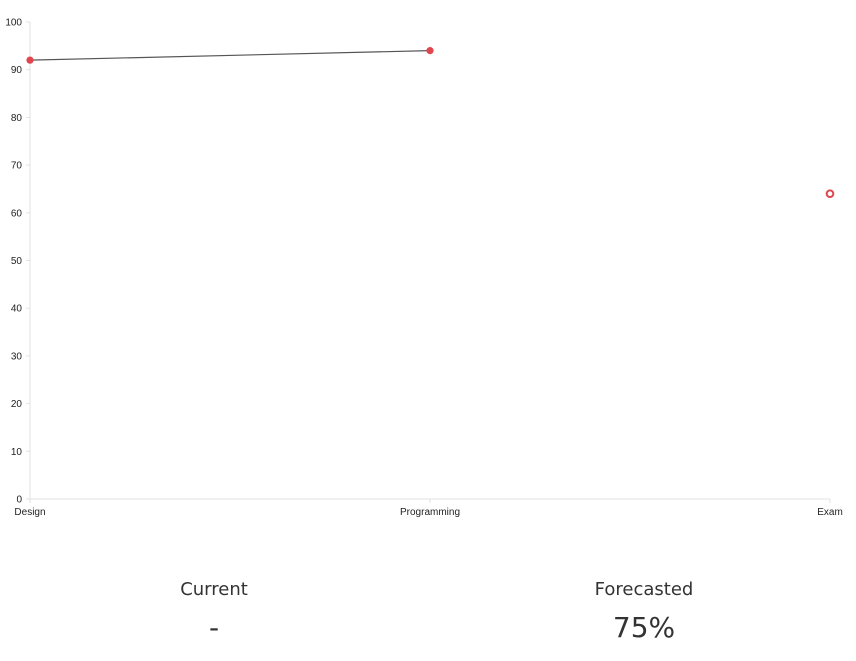  Describe the element at coordinates (214, 627) in the screenshot. I see `current-value: -` at that location.